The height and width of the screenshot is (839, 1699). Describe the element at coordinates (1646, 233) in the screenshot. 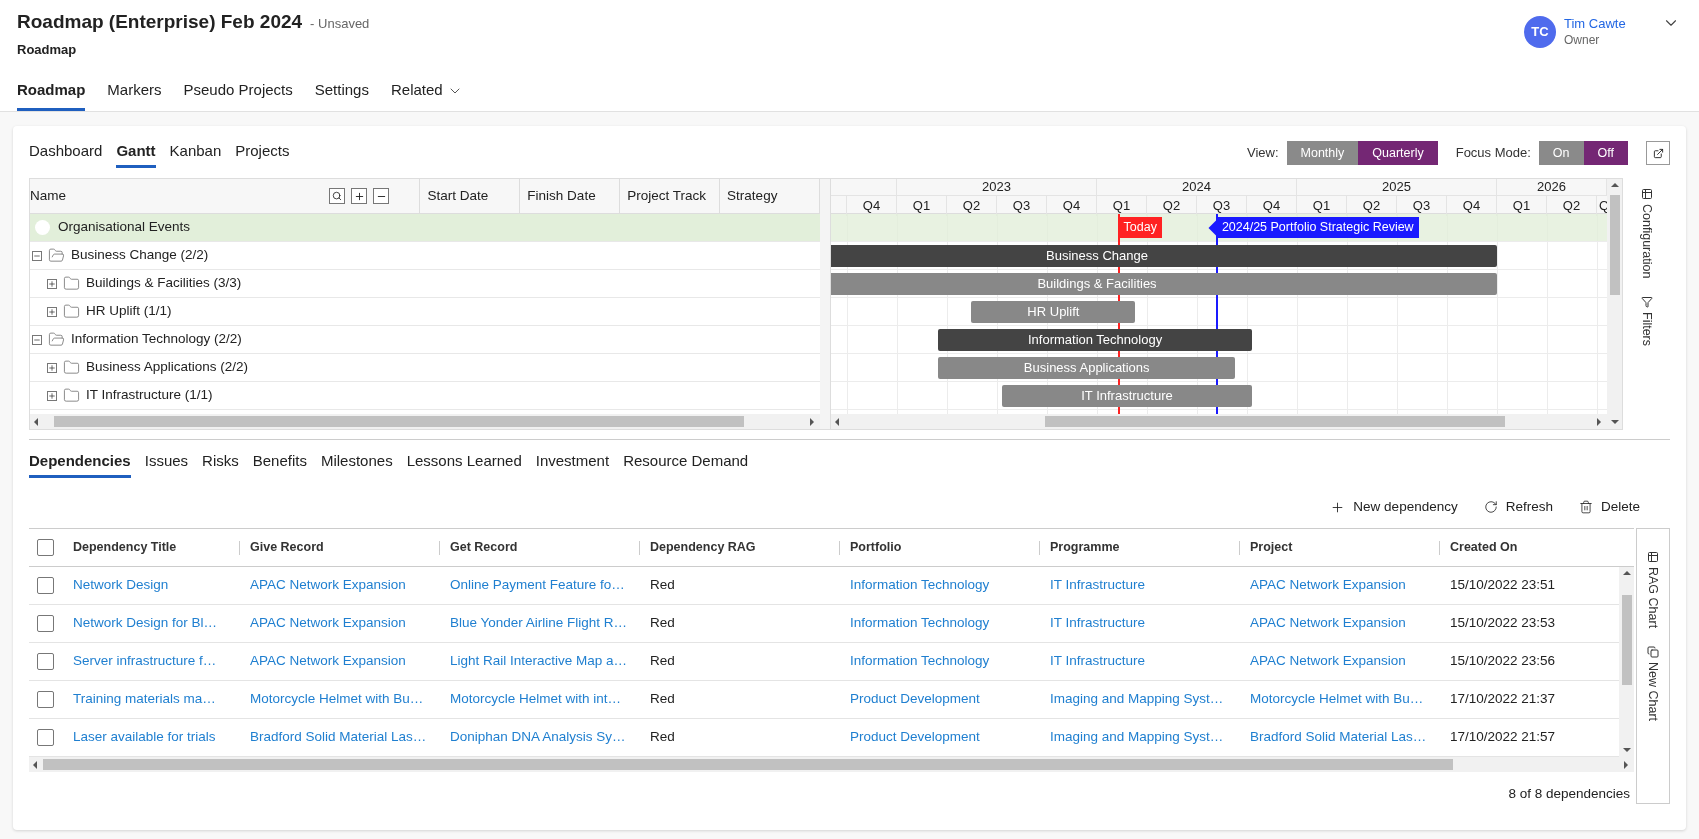

I see `configuration-tab: Configuration` at that location.